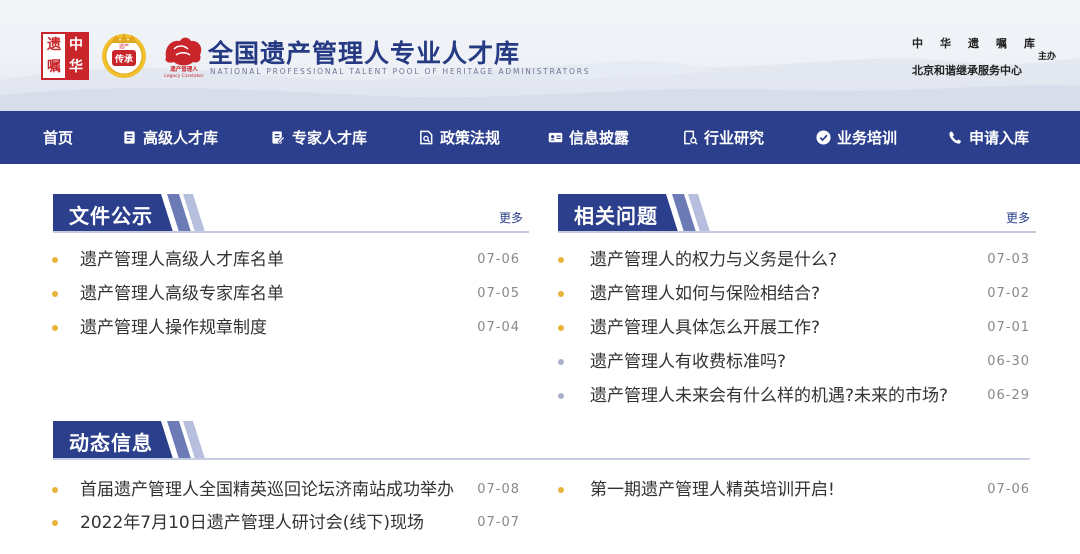  What do you see at coordinates (364, 53) in the screenshot?
I see `site-title: 全国遗产管理人专业人才库` at bounding box center [364, 53].